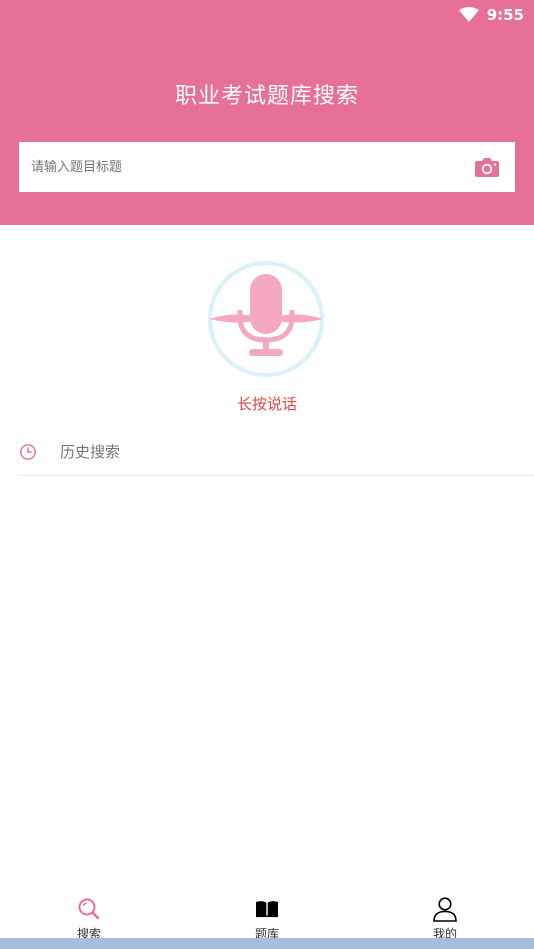 This screenshot has height=949, width=534. I want to click on voice-record-button, so click(266, 319).